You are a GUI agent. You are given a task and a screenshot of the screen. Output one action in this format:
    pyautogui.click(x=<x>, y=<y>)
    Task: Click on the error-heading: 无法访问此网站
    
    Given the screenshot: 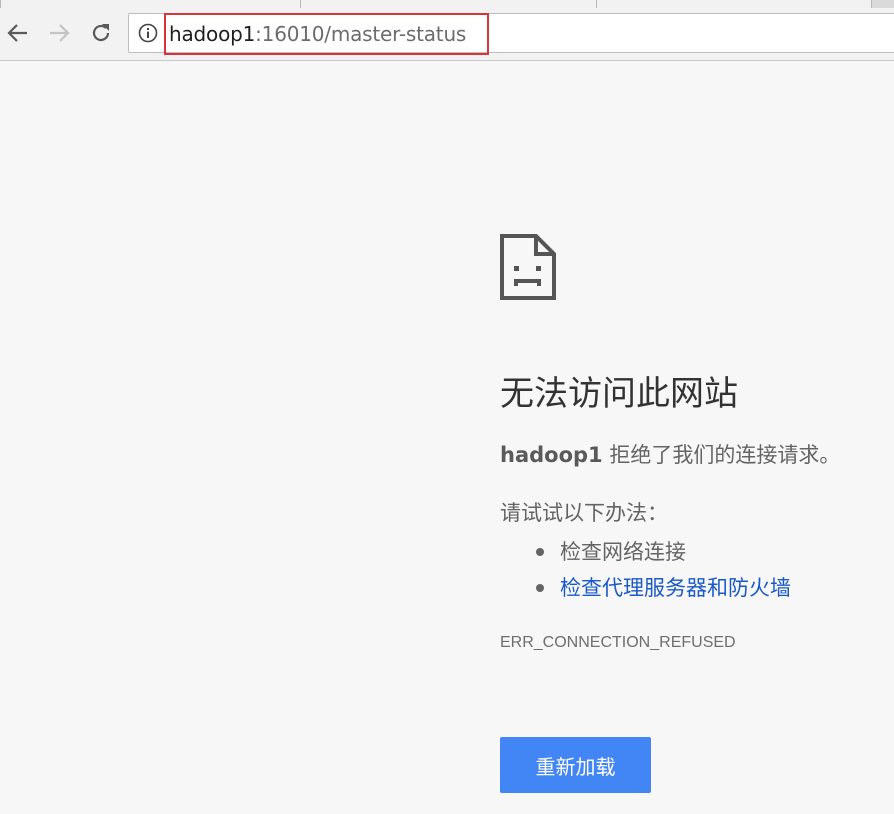 What is the action you would take?
    pyautogui.click(x=619, y=394)
    